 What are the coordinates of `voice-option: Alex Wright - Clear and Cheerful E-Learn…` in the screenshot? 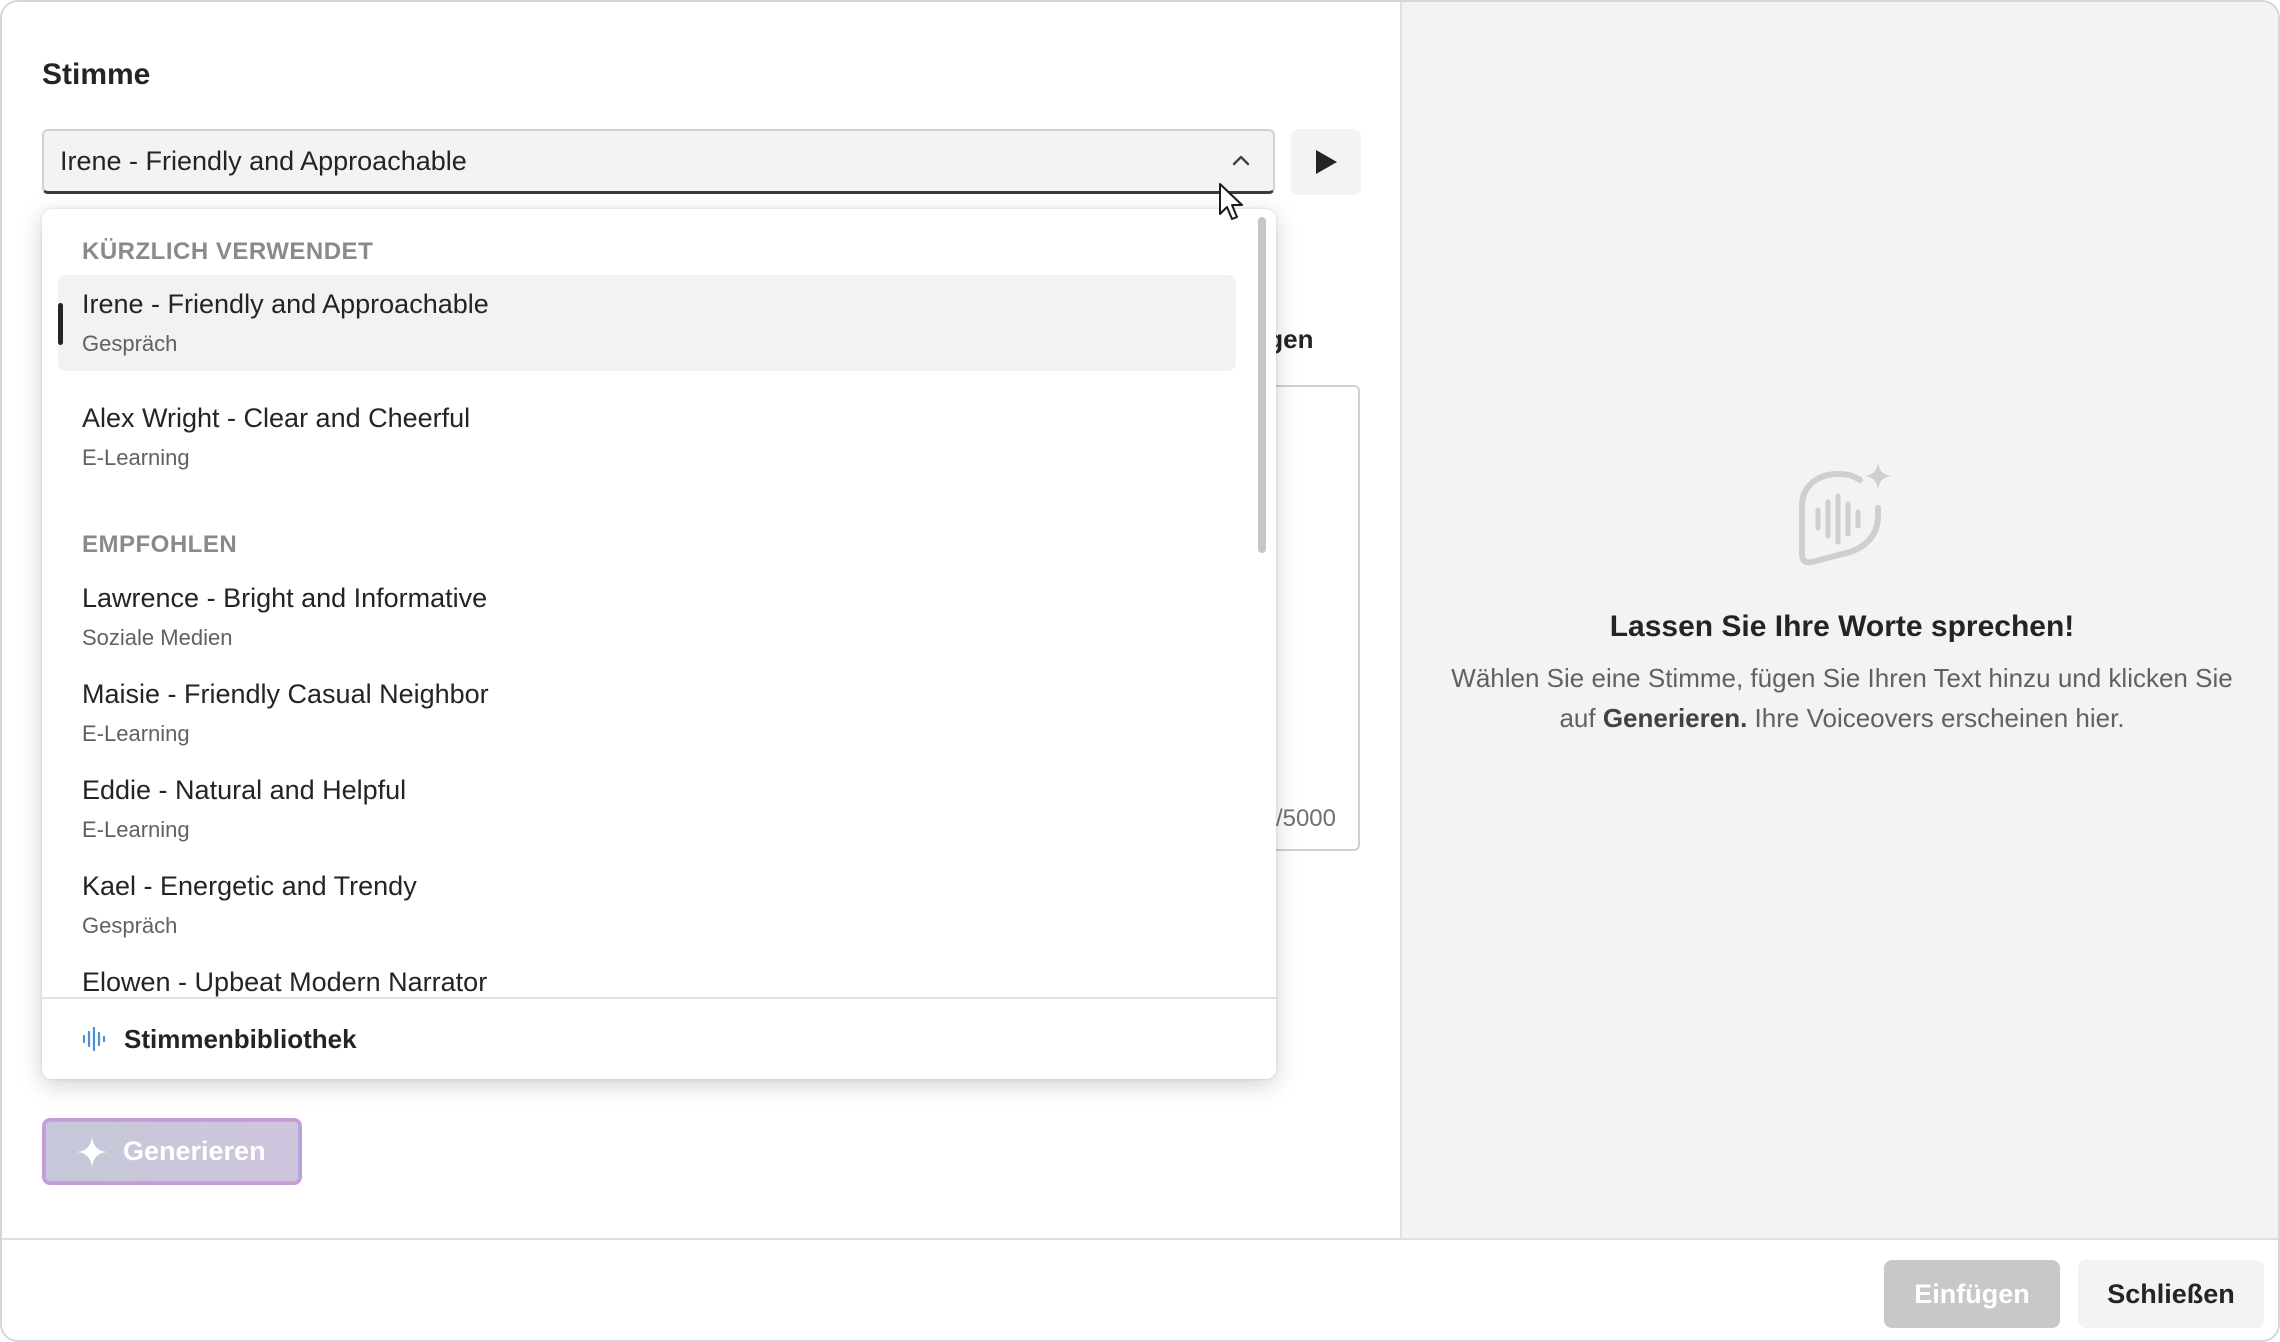 It's located at (647, 437).